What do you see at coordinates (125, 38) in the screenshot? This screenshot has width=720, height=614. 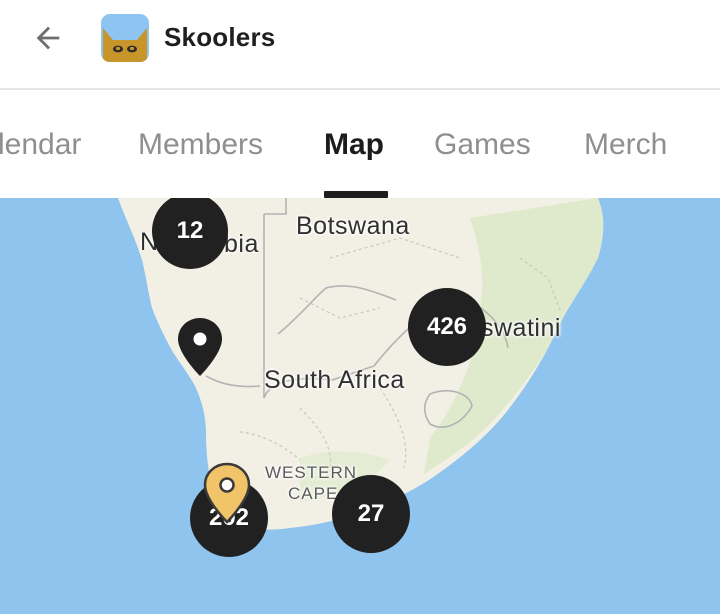 I see `cat-logo-icon` at bounding box center [125, 38].